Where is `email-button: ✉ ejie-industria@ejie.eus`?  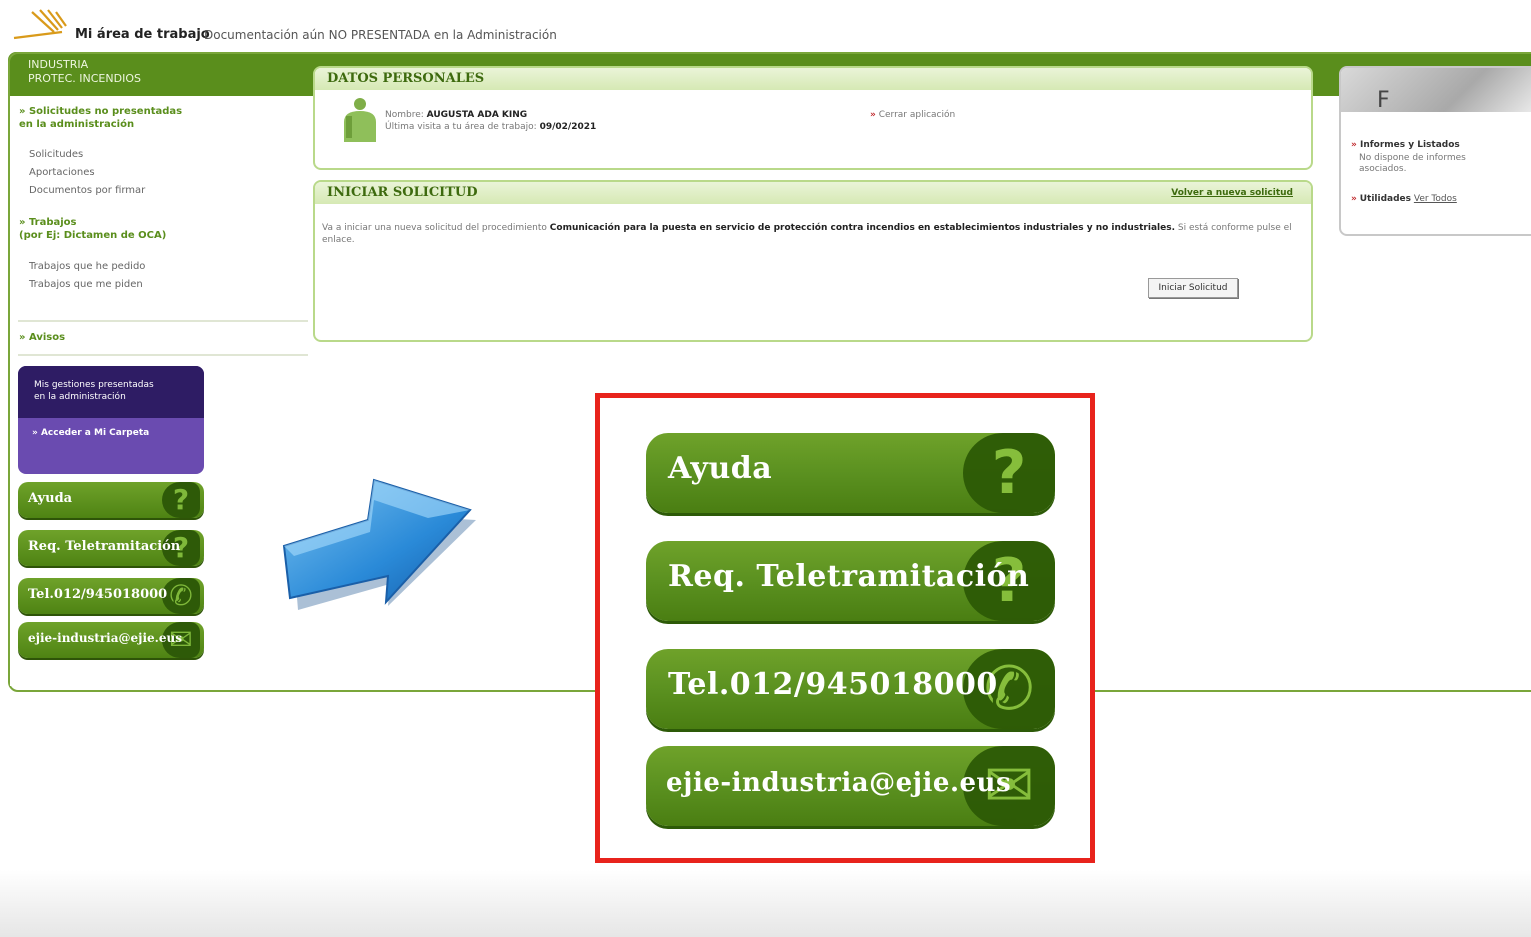
email-button: ✉ ejie-industria@ejie.eus is located at coordinates (111, 640).